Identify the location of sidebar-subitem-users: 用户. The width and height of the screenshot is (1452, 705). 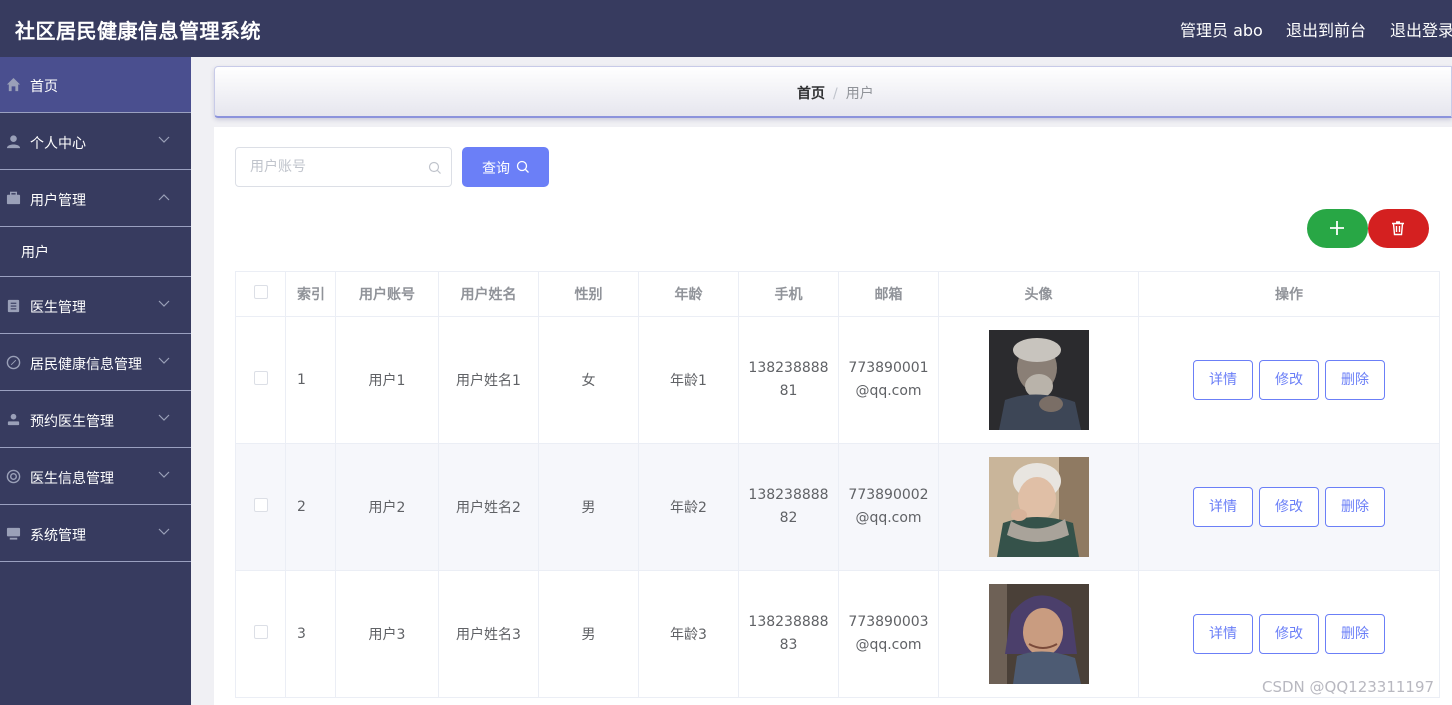
(95, 252).